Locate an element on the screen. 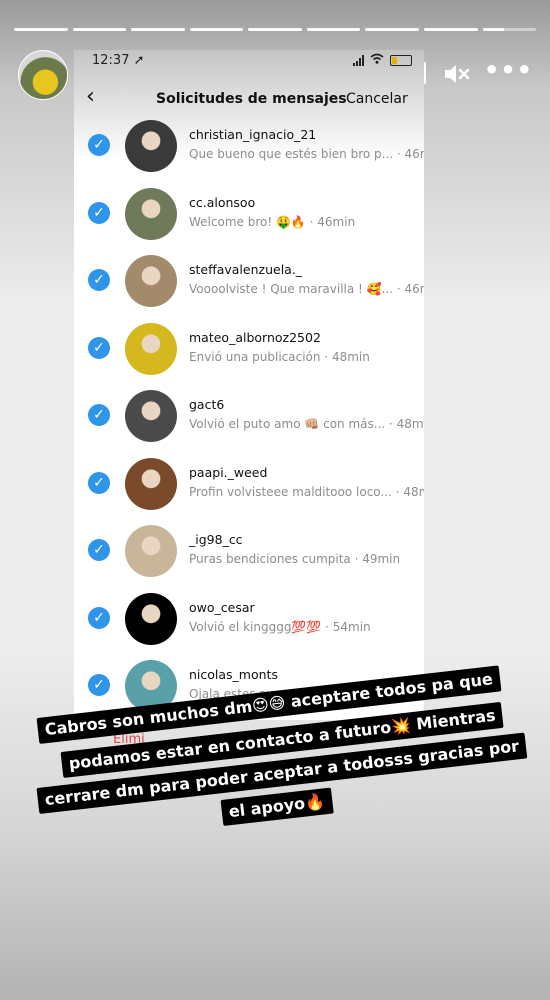  caption-line-4: el apoyo🔥 is located at coordinates (277, 806).